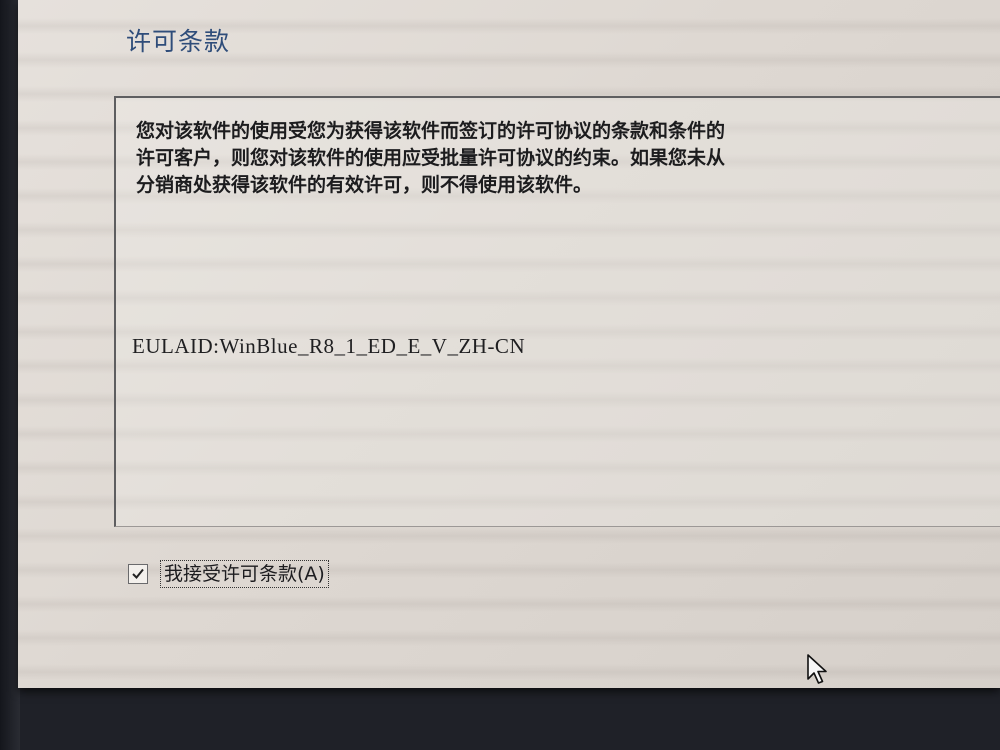 The height and width of the screenshot is (750, 1000). What do you see at coordinates (178, 41) in the screenshot?
I see `page-title: 许可条款` at bounding box center [178, 41].